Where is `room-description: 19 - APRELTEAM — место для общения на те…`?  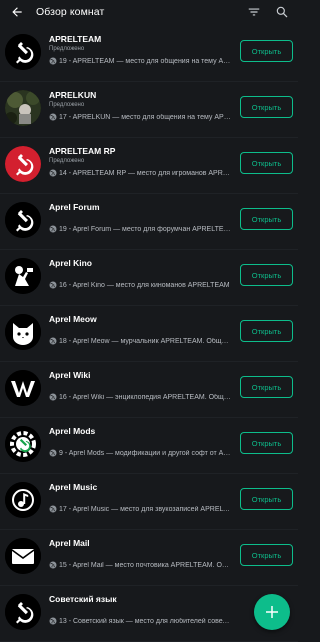
room-description: 19 - APRELTEAM — место для общения на те… is located at coordinates (140, 61).